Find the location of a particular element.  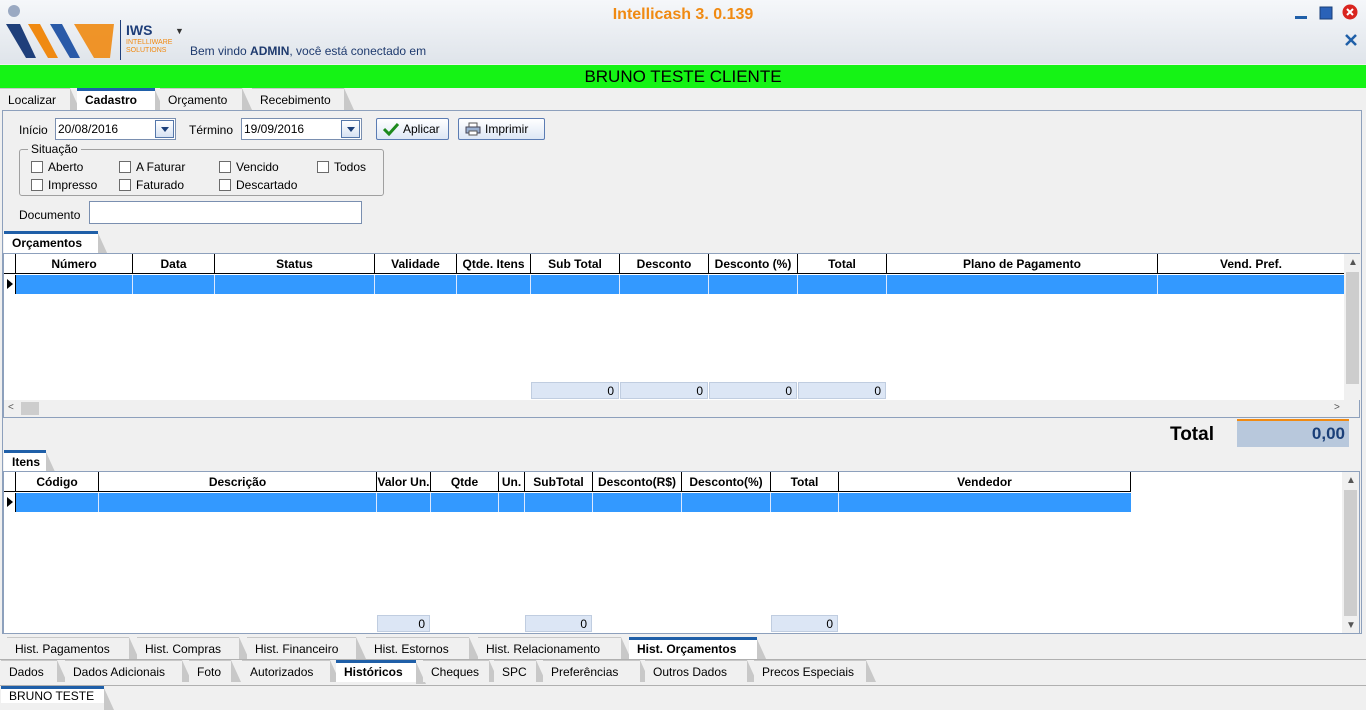

tab-hist-relacionamento: Hist. Relacionamento is located at coordinates (554, 648).